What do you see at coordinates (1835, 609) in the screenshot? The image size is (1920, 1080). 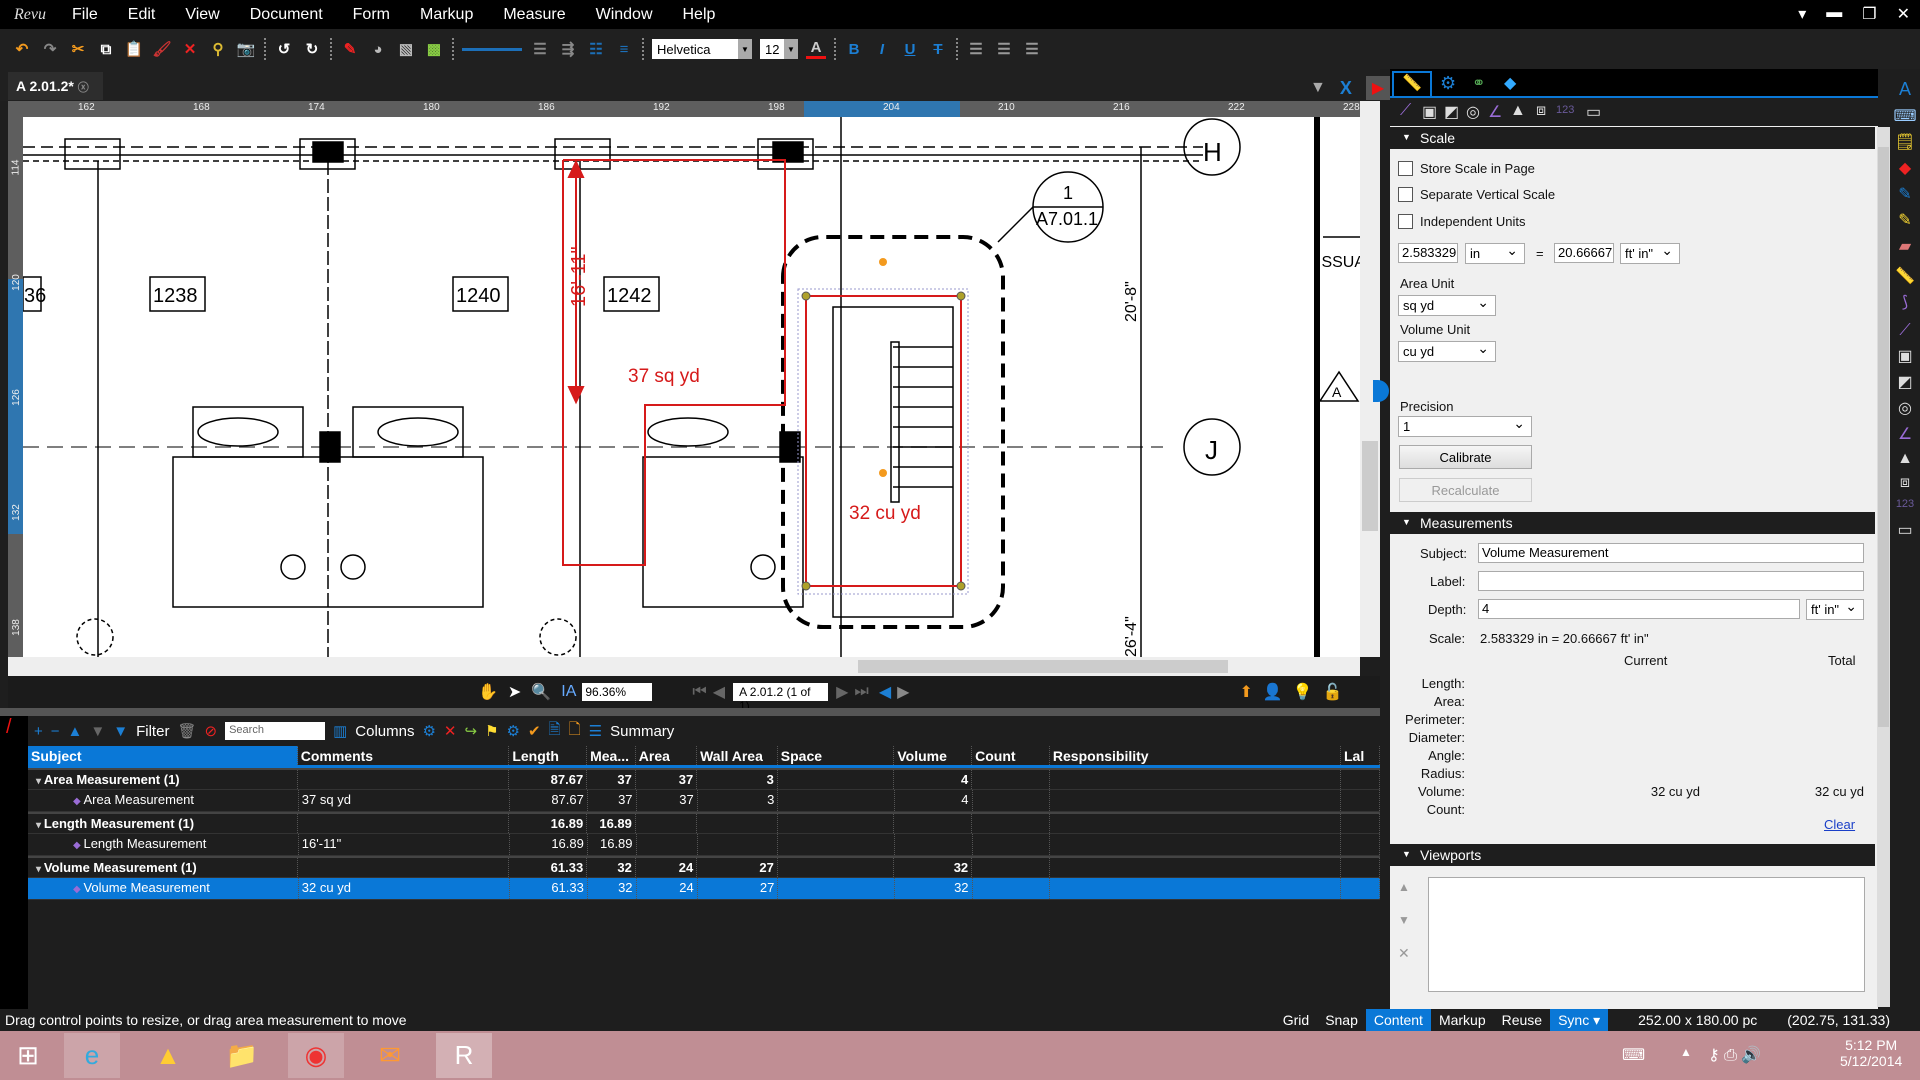 I see `depth-unit-select: ft' in"` at bounding box center [1835, 609].